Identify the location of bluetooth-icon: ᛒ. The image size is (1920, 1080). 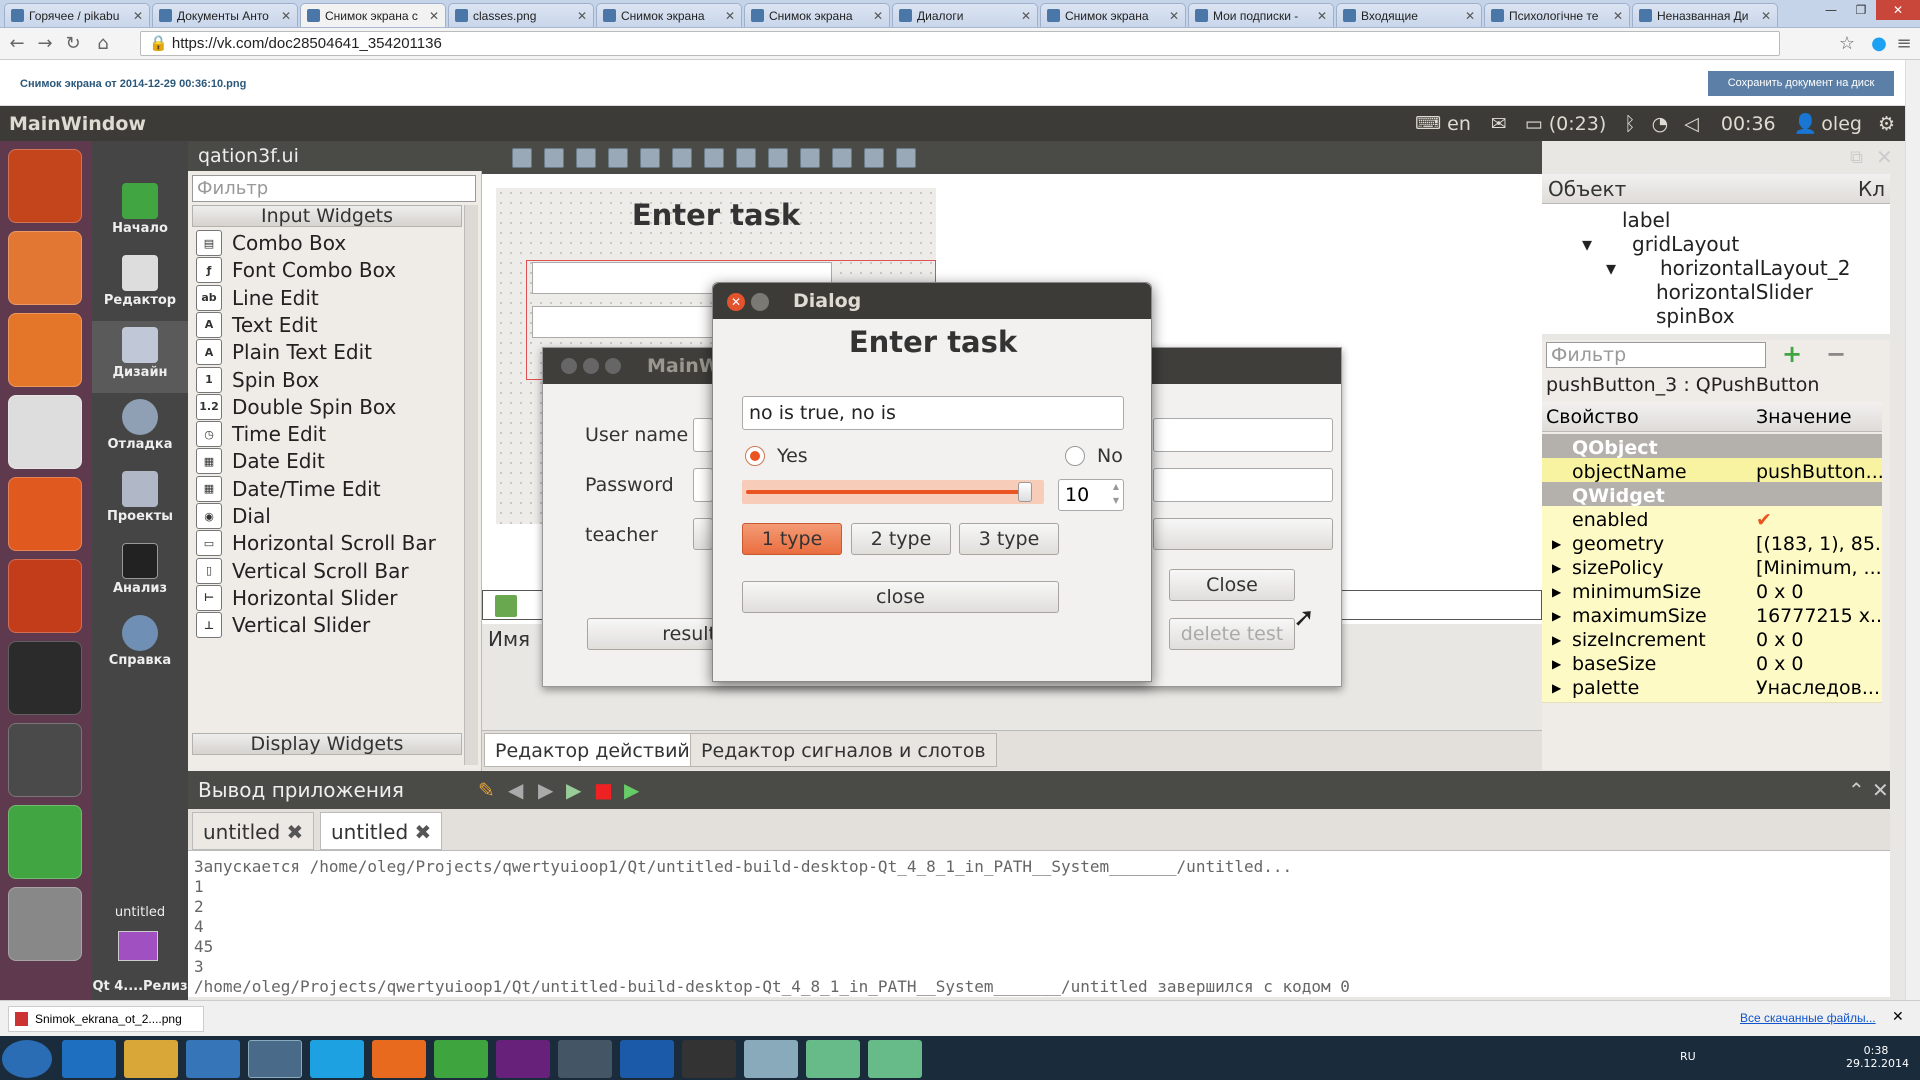
(1629, 124).